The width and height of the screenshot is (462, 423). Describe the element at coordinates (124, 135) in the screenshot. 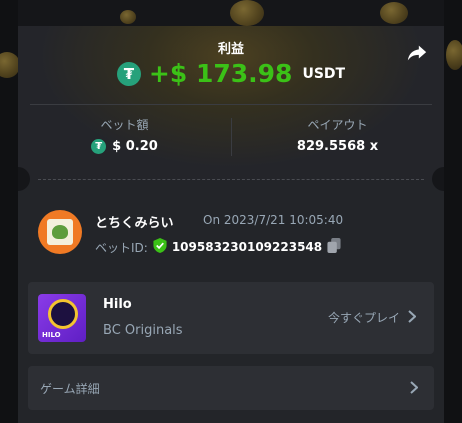

I see `bet-amount-column: ベット額 ₮ $ 0.20` at that location.